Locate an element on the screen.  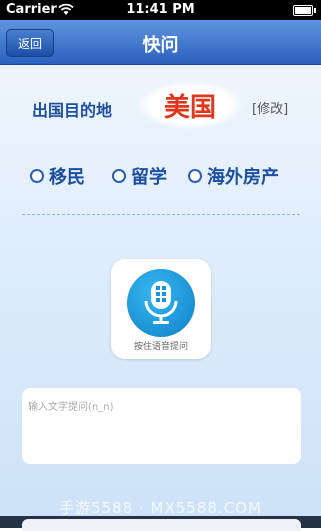
option-immigration: 移民 is located at coordinates (57, 176).